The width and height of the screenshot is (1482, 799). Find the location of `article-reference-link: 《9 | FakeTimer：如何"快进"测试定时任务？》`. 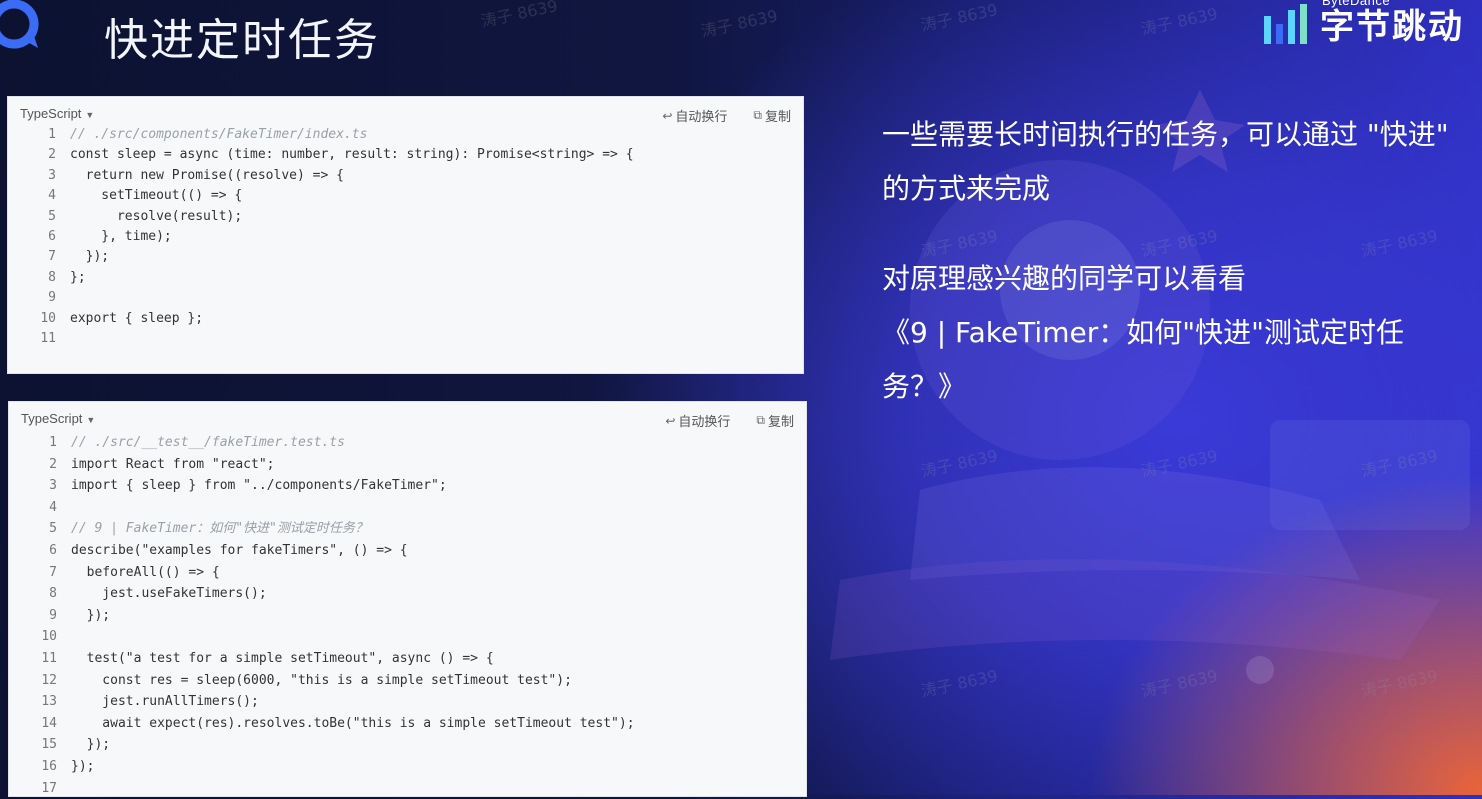

article-reference-link: 《9 | FakeTimer：如何"快进"测试定时任务？》 is located at coordinates (1172, 360).